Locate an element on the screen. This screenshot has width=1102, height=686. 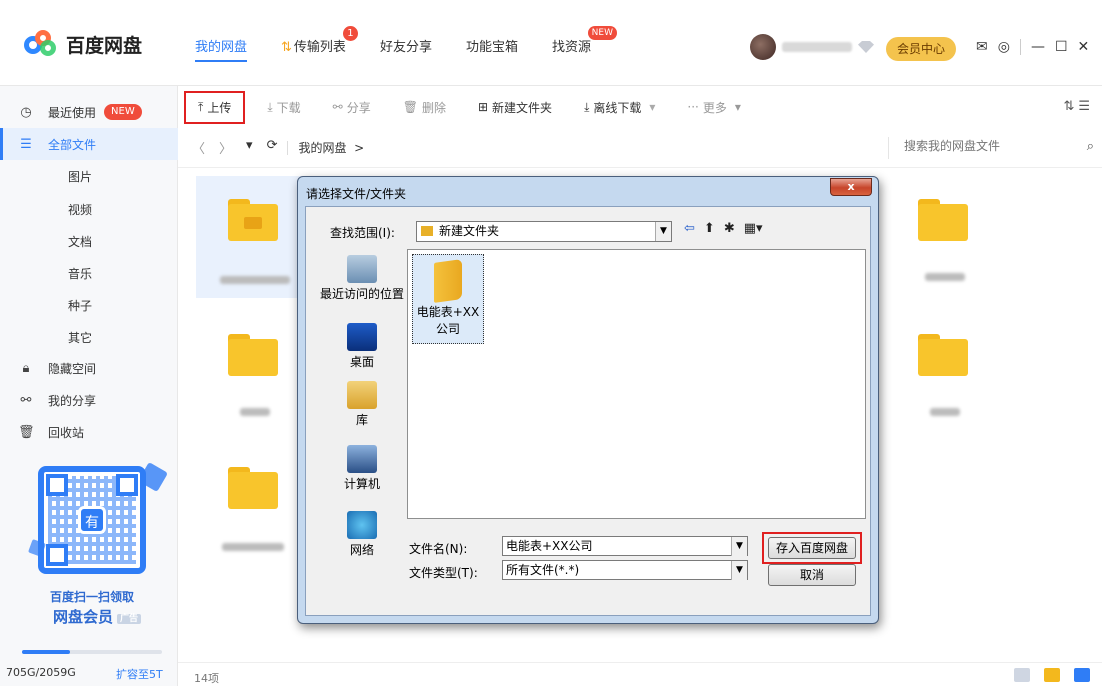
view-menu-icon: ▦▾ is located at coordinates (753, 228).